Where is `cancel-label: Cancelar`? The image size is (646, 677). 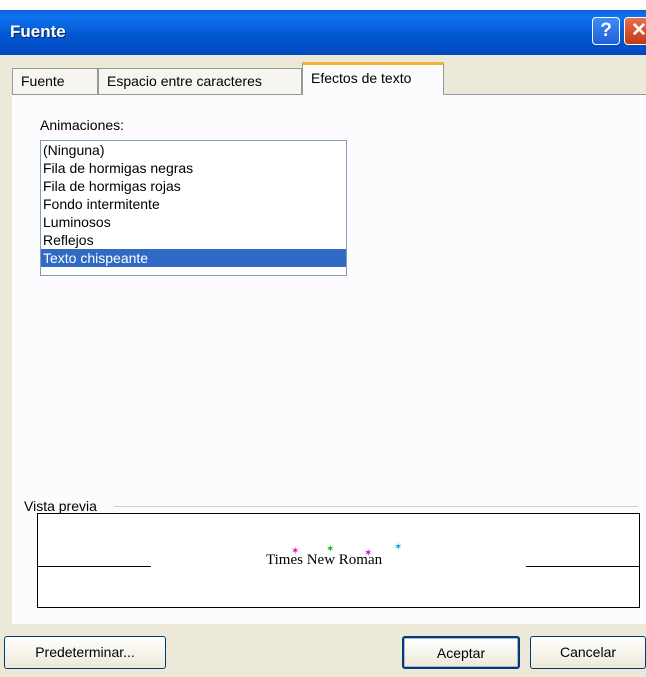
cancel-label: Cancelar is located at coordinates (588, 652).